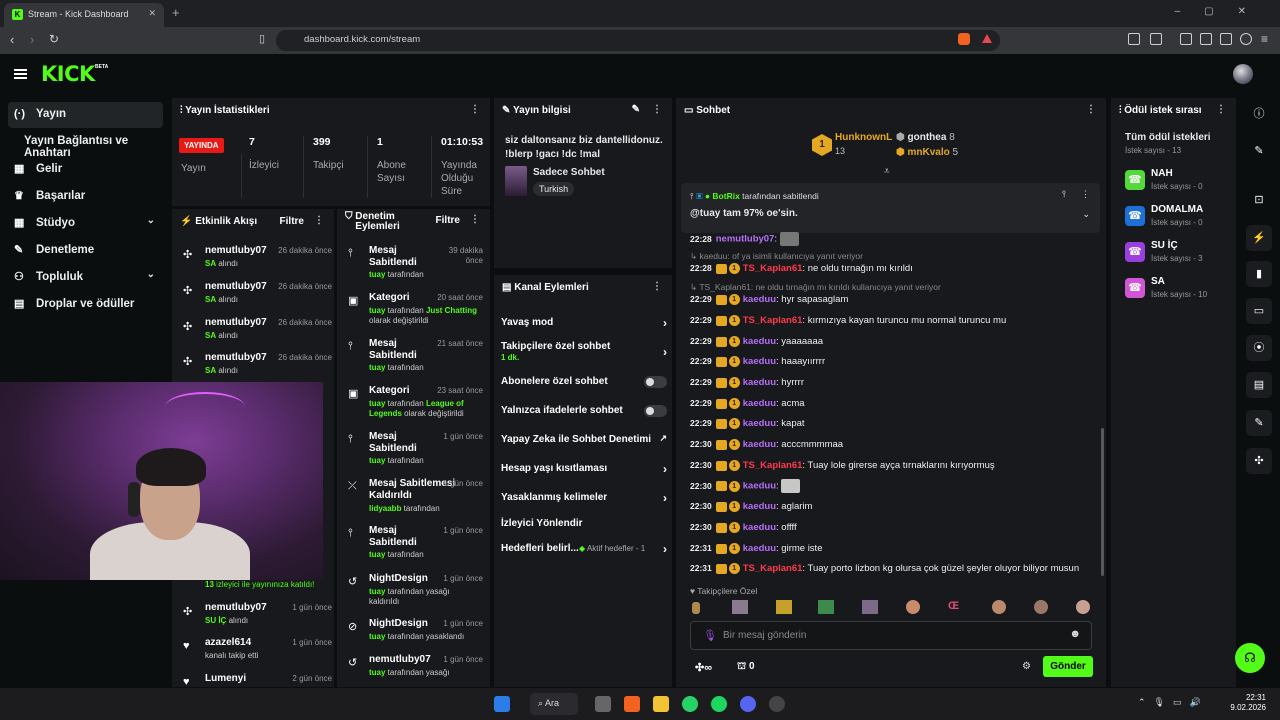 This screenshot has width=1280, height=720. I want to click on brave-shield-icon, so click(964, 39).